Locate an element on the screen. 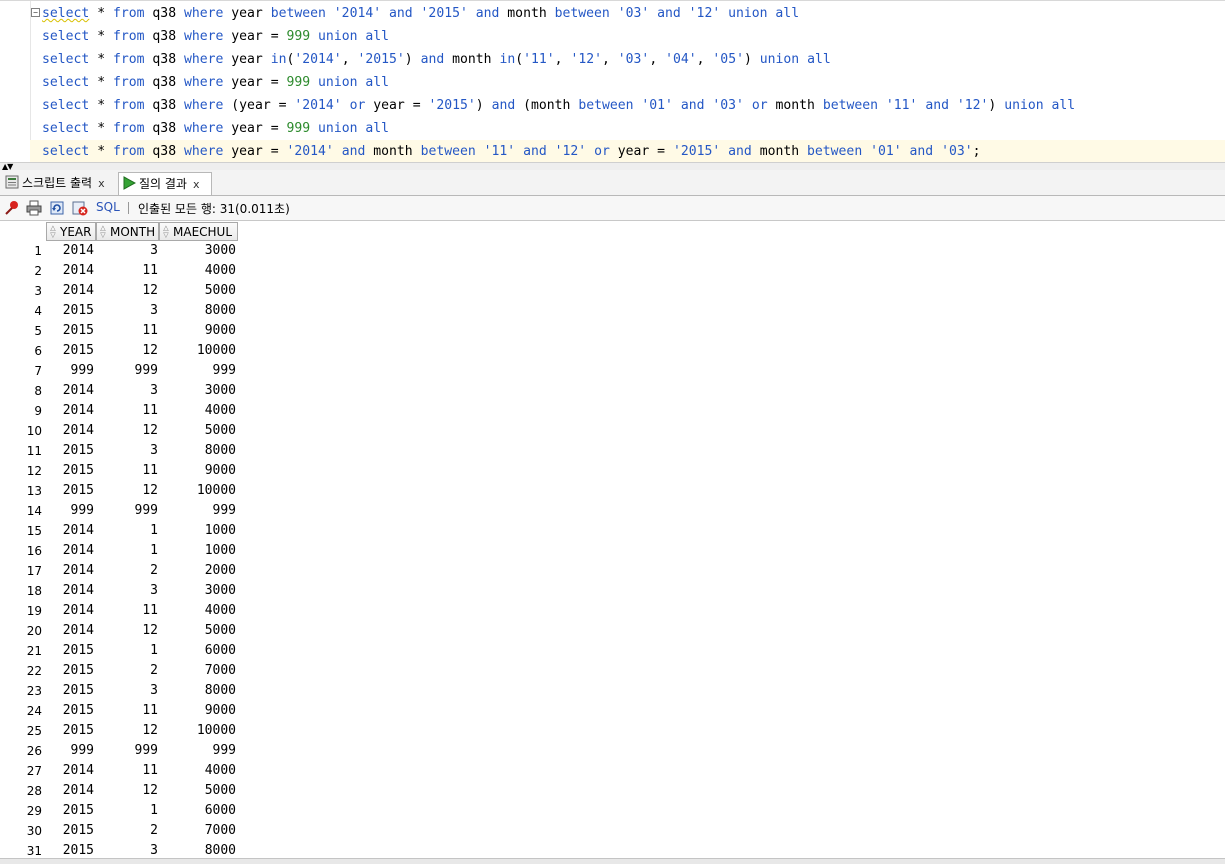 This screenshot has height=864, width=1225. row-number: 5 is located at coordinates (21, 331).